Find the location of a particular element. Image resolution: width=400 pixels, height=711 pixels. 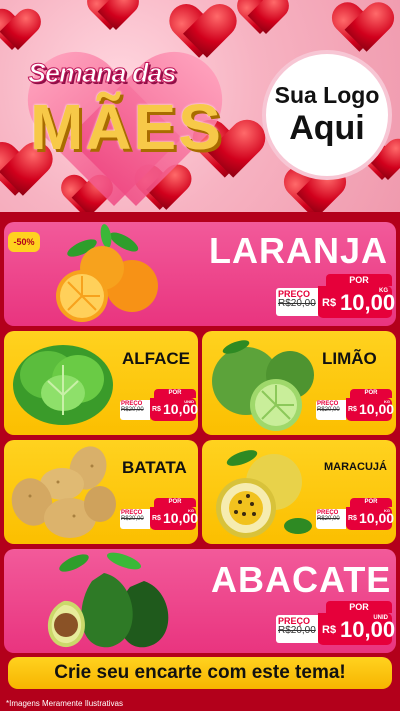

potato-icon is located at coordinates (63, 492).